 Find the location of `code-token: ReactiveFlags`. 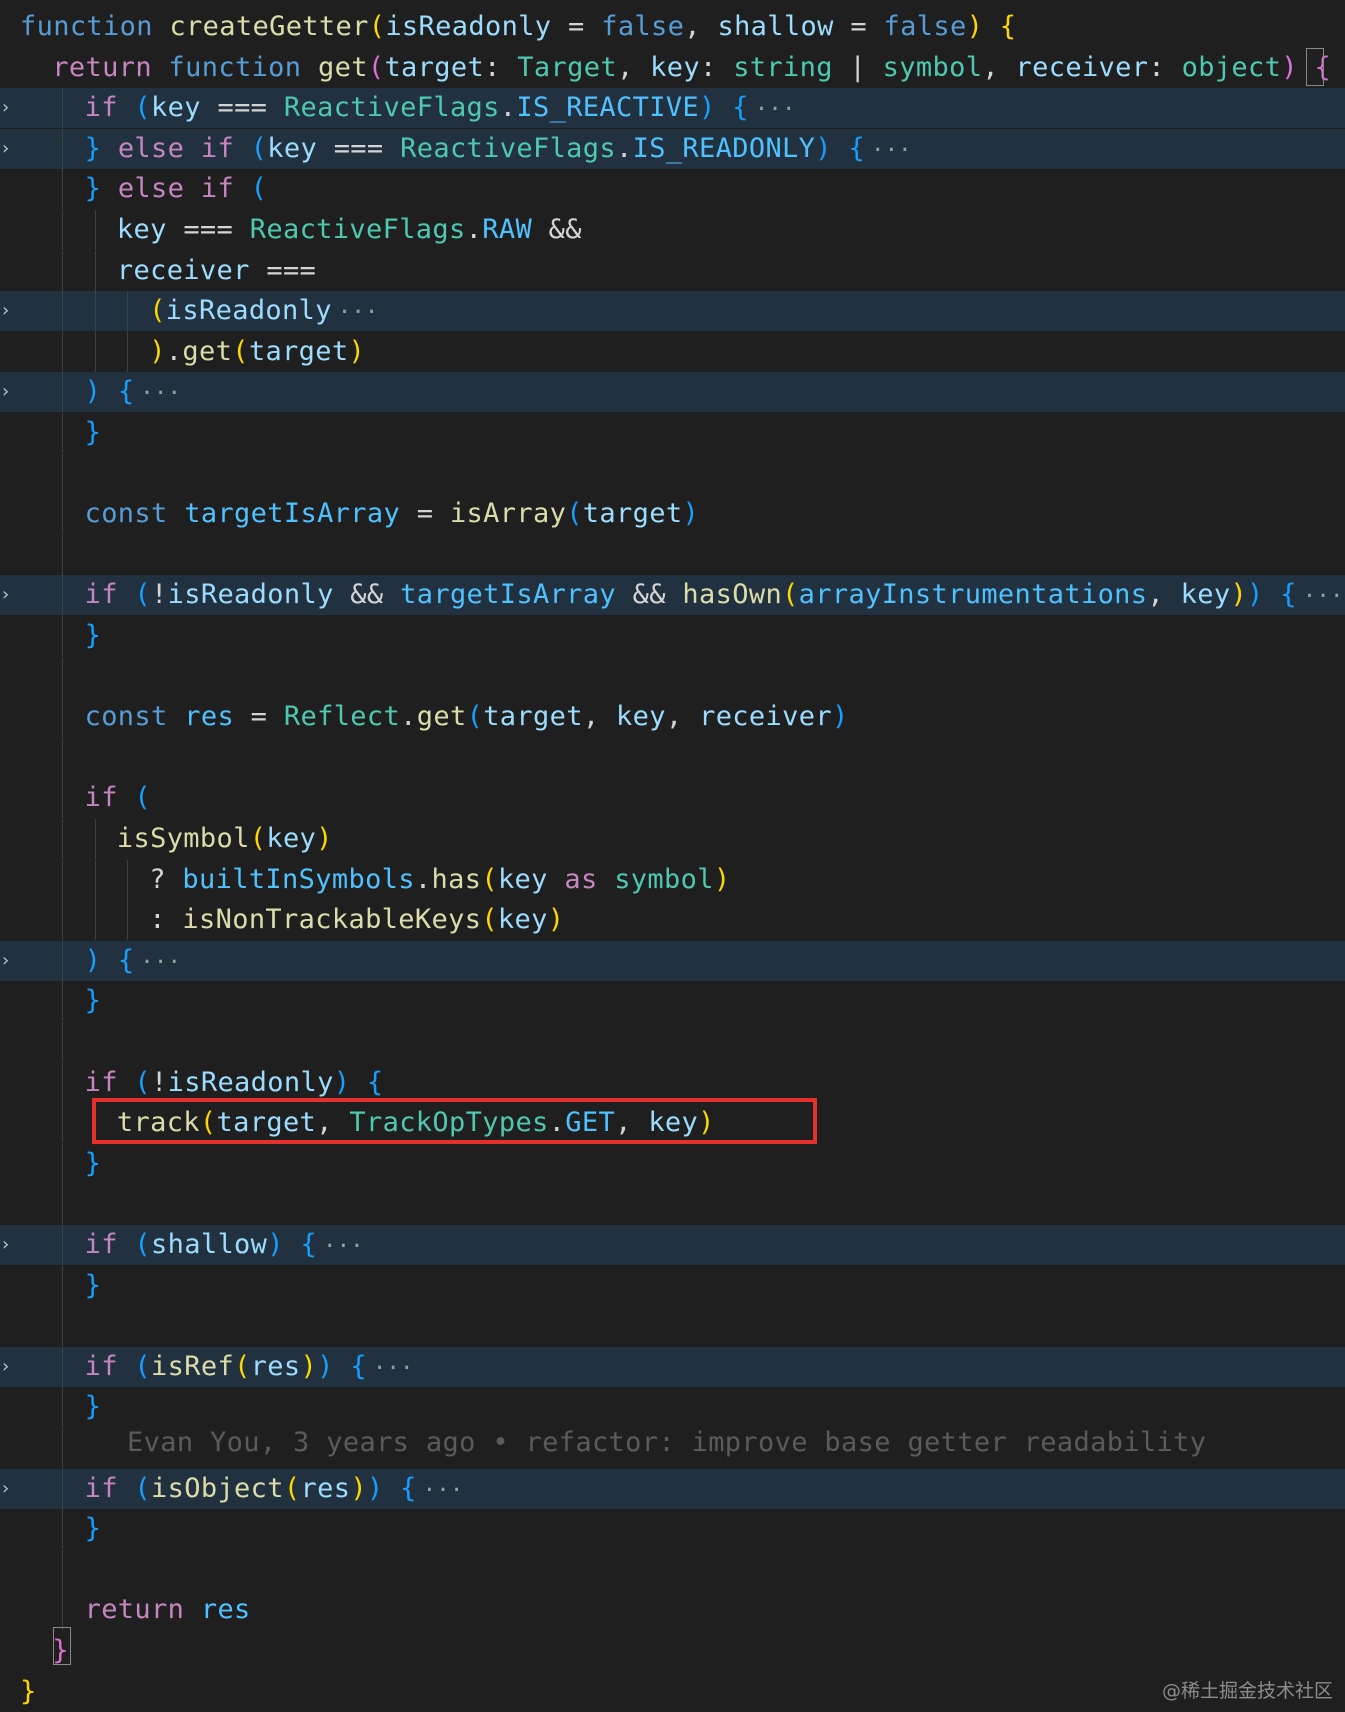

code-token: ReactiveFlags is located at coordinates (391, 108).